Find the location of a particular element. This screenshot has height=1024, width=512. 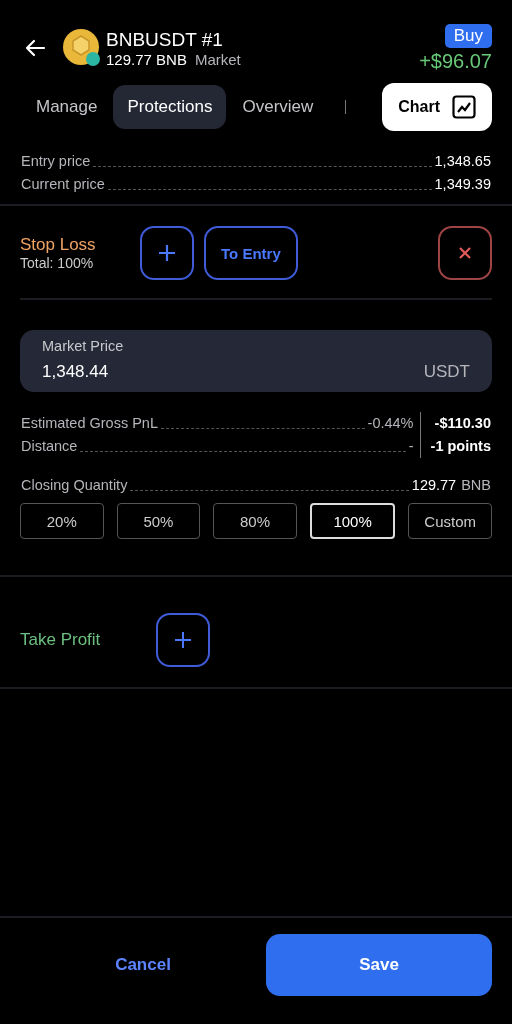

stop-loss-title: Stop Loss is located at coordinates (58, 245).